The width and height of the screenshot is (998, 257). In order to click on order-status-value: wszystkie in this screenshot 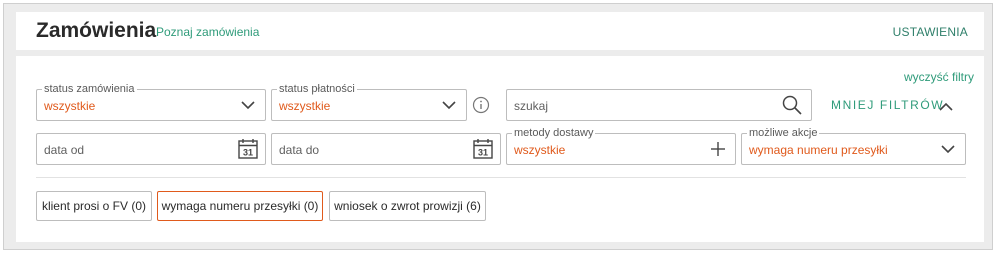, I will do `click(70, 106)`.